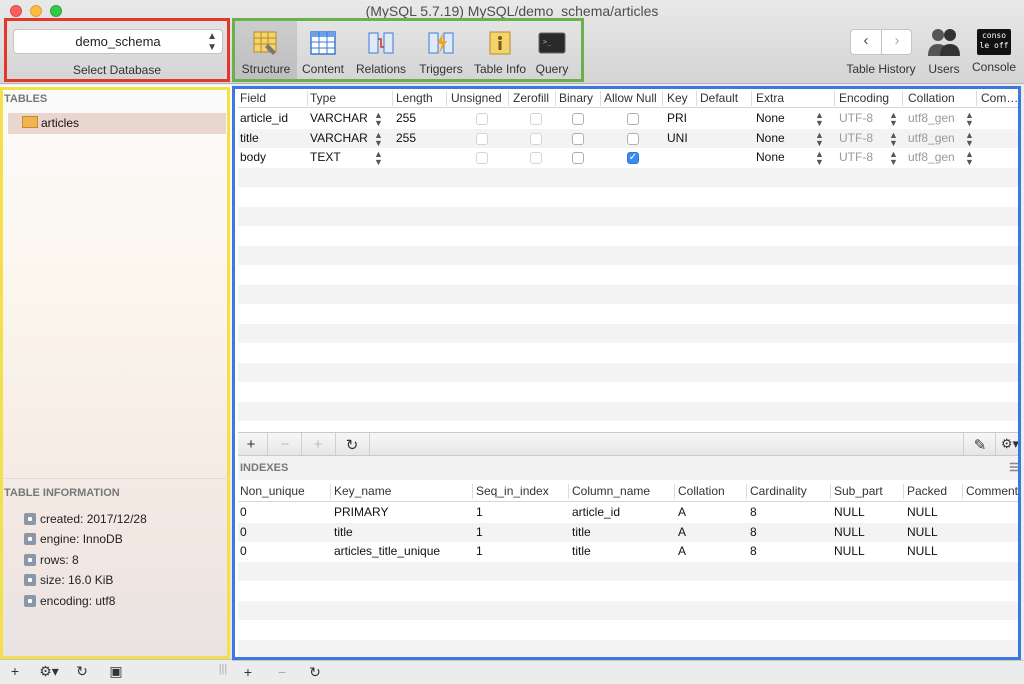 This screenshot has width=1024, height=684. I want to click on resize-handle: |||, so click(223, 669).